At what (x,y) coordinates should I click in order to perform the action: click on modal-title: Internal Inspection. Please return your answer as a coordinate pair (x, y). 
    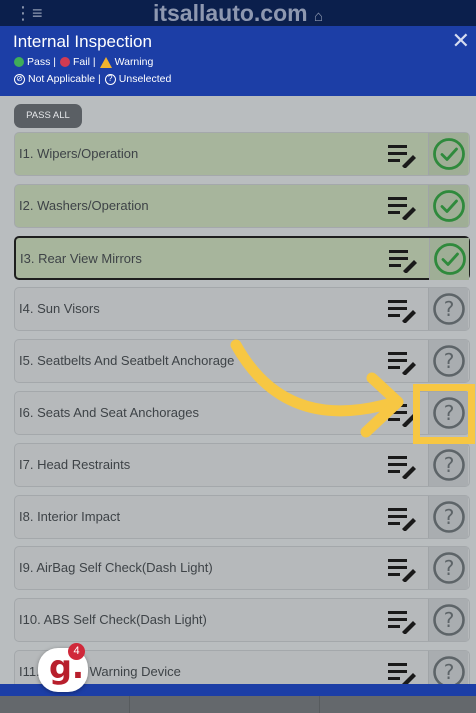
    Looking at the image, I should click on (82, 41).